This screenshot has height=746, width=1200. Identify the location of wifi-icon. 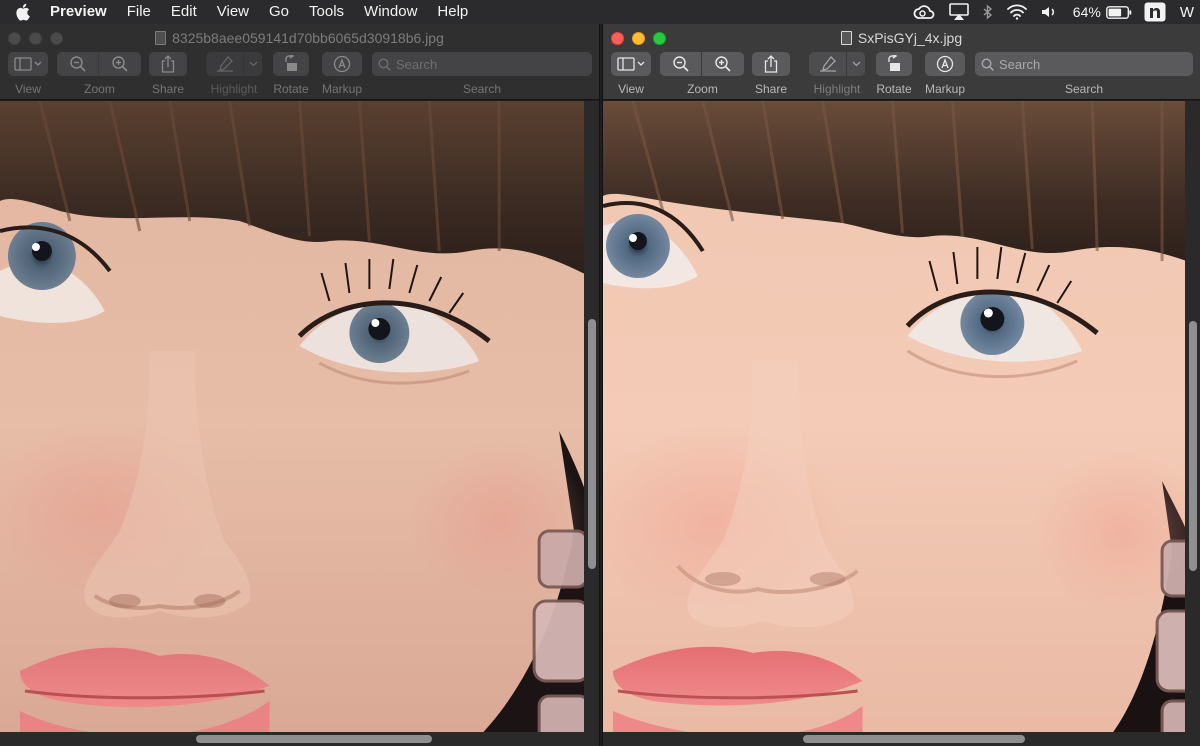
(1016, 12).